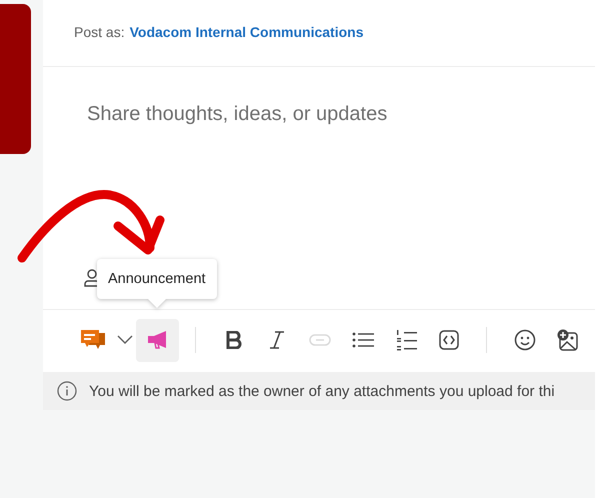  Describe the element at coordinates (276, 340) in the screenshot. I see `italic-icon` at that location.